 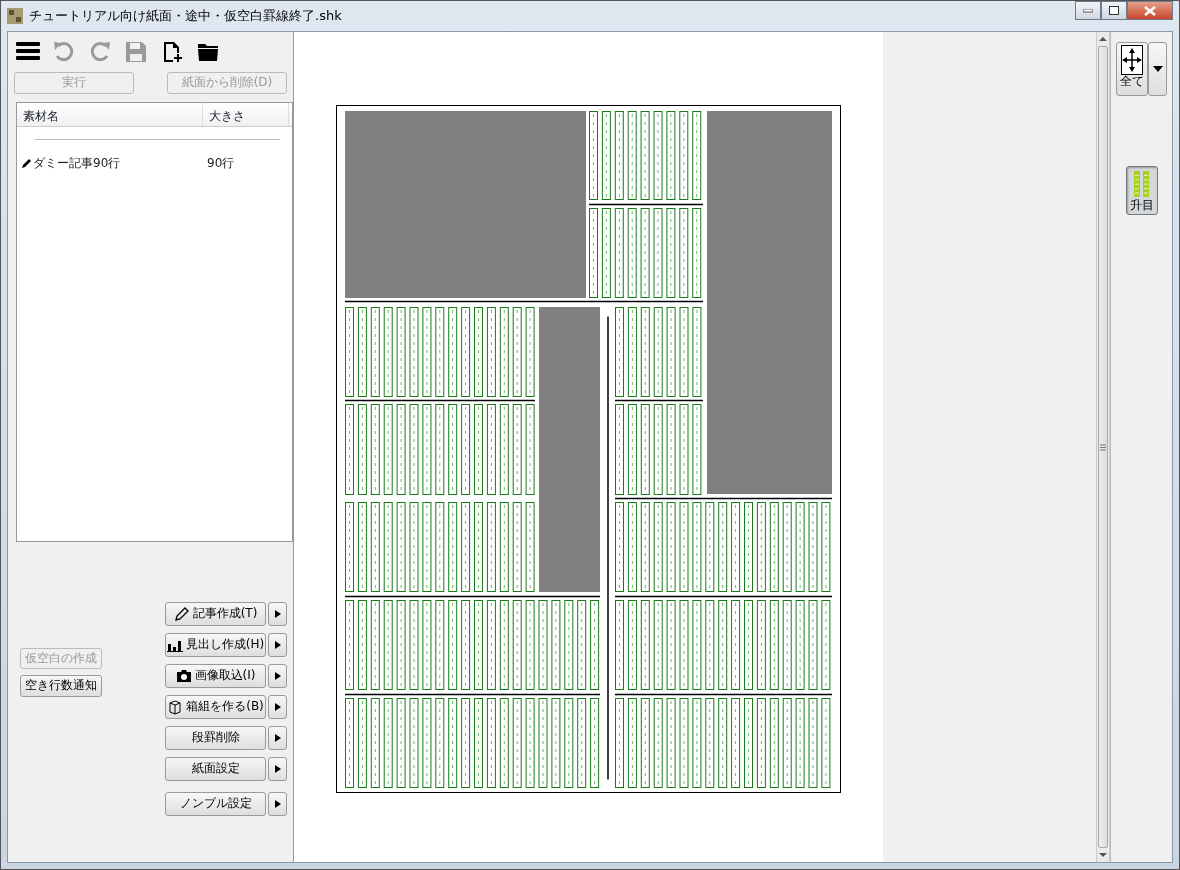 What do you see at coordinates (175, 706) in the screenshot?
I see `cube-icon` at bounding box center [175, 706].